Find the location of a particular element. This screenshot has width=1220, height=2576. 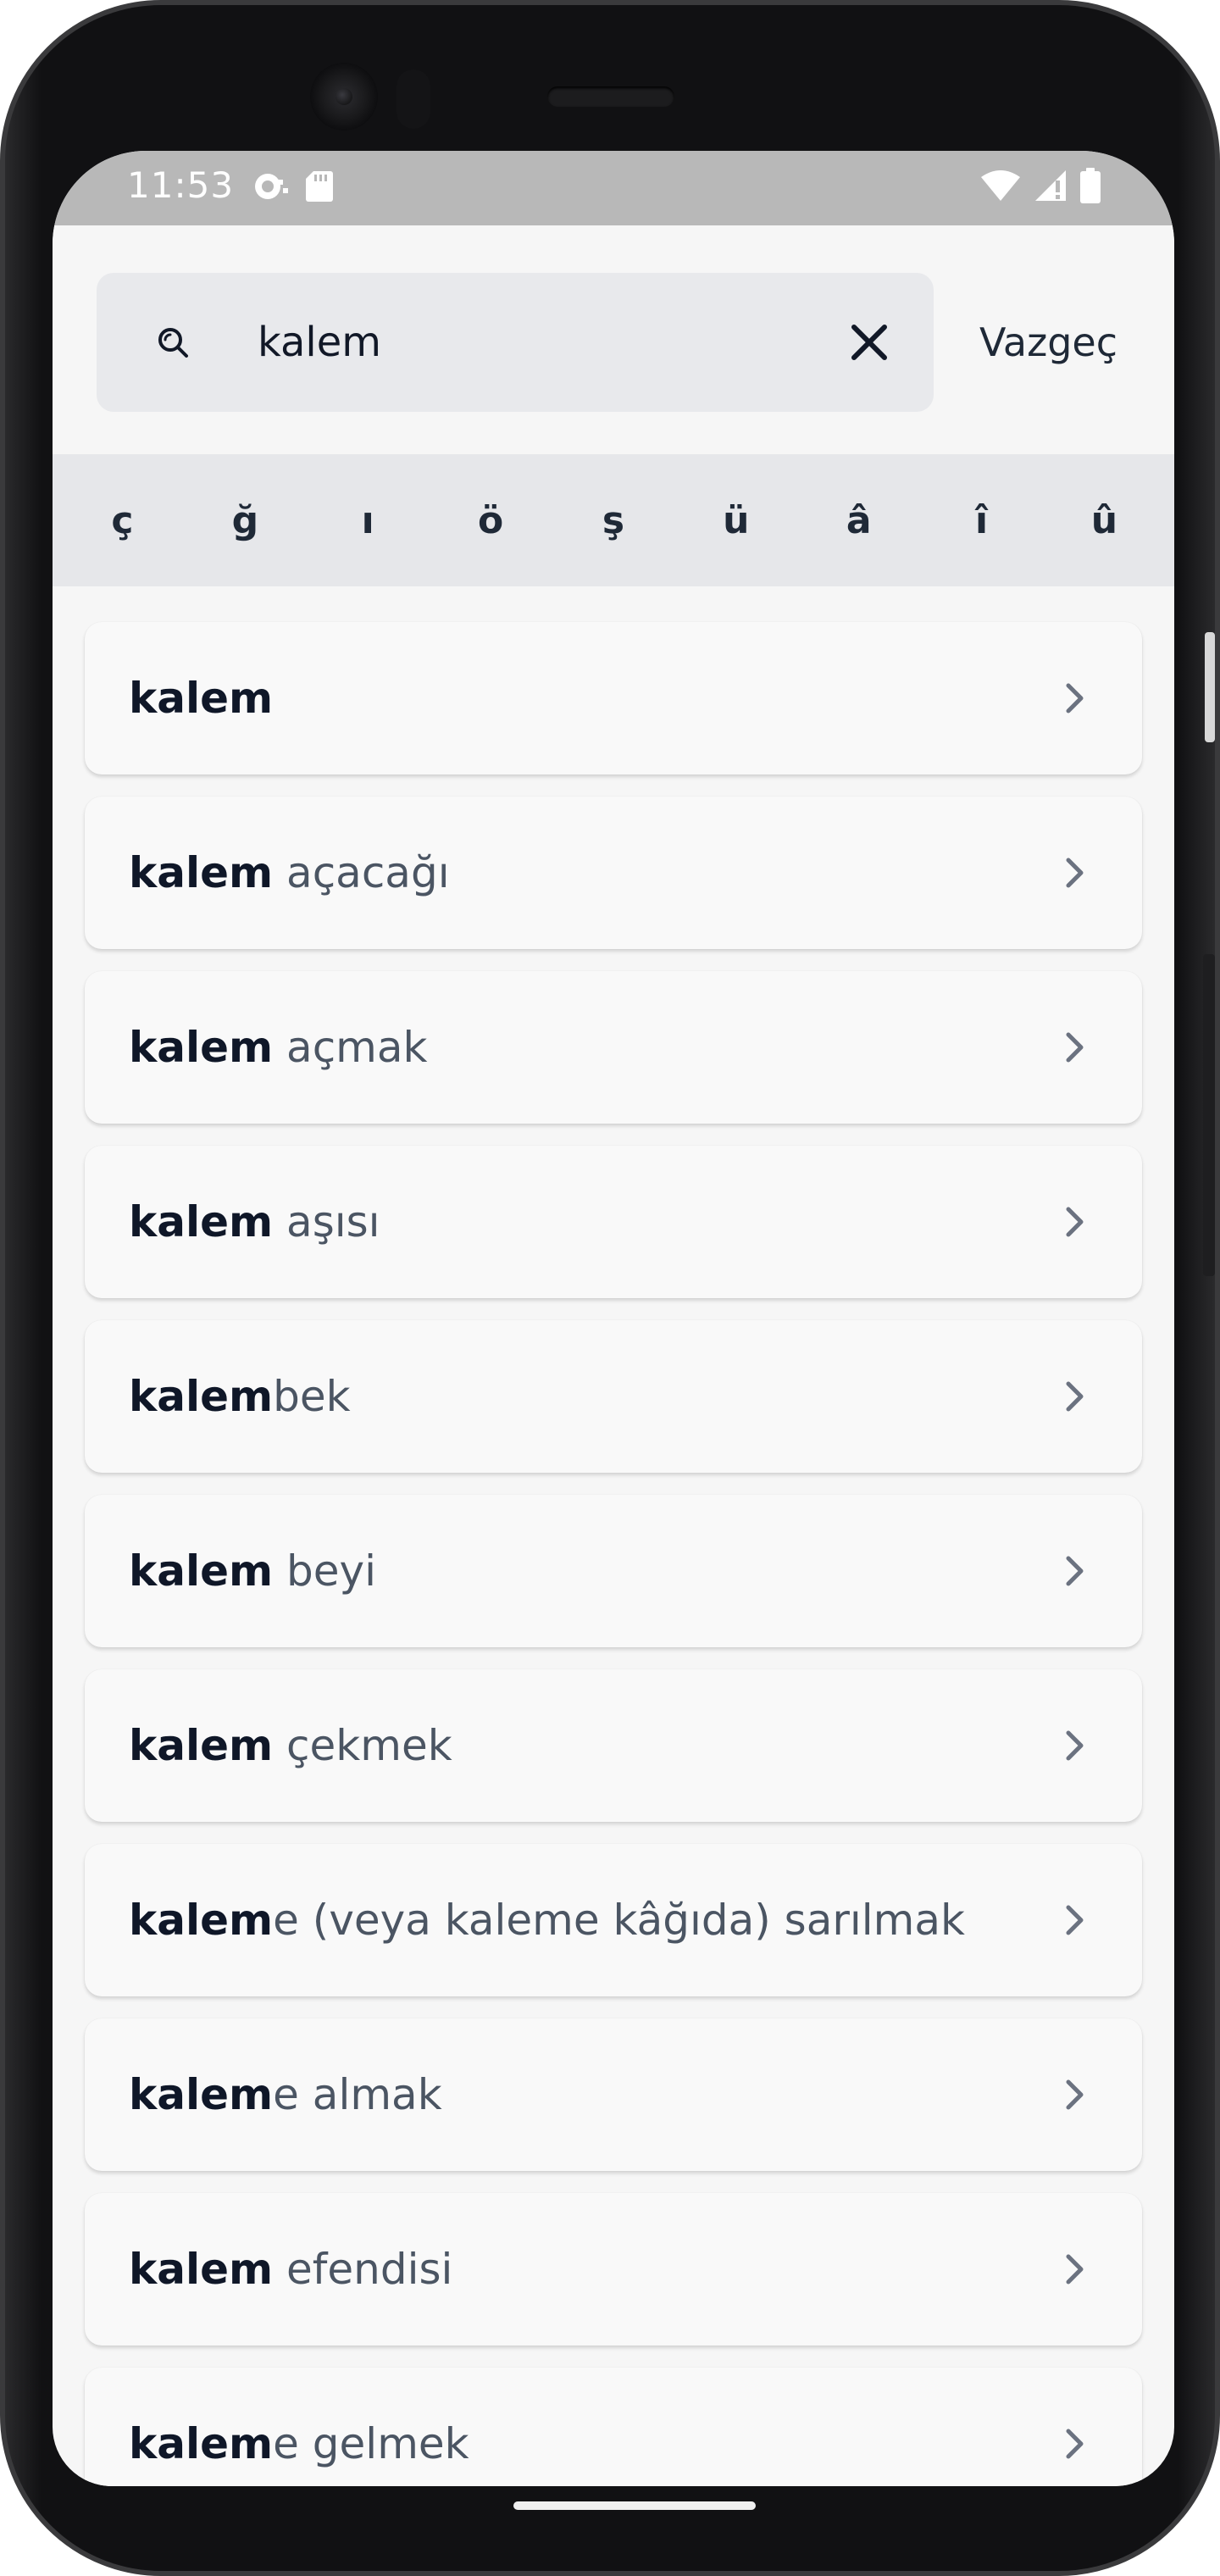

search-query-text: kalem is located at coordinates (319, 342).